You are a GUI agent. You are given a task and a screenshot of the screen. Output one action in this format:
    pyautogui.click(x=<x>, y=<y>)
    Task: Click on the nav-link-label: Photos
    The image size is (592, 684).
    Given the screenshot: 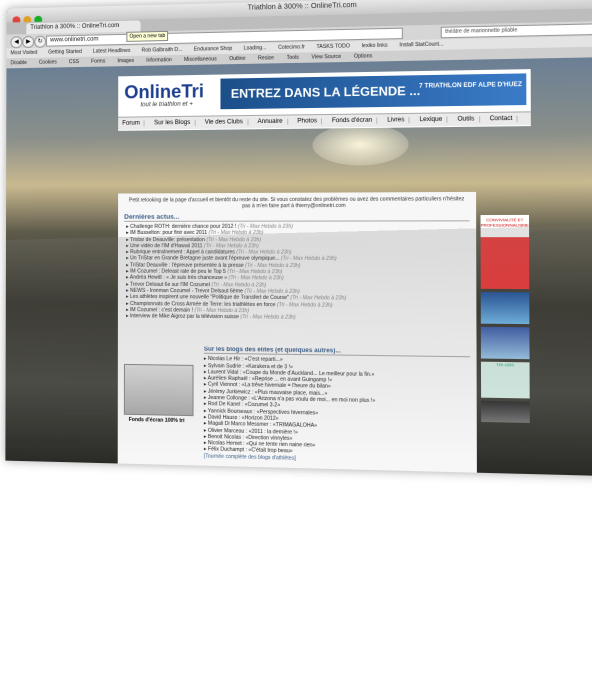 What is the action you would take?
    pyautogui.click(x=308, y=121)
    